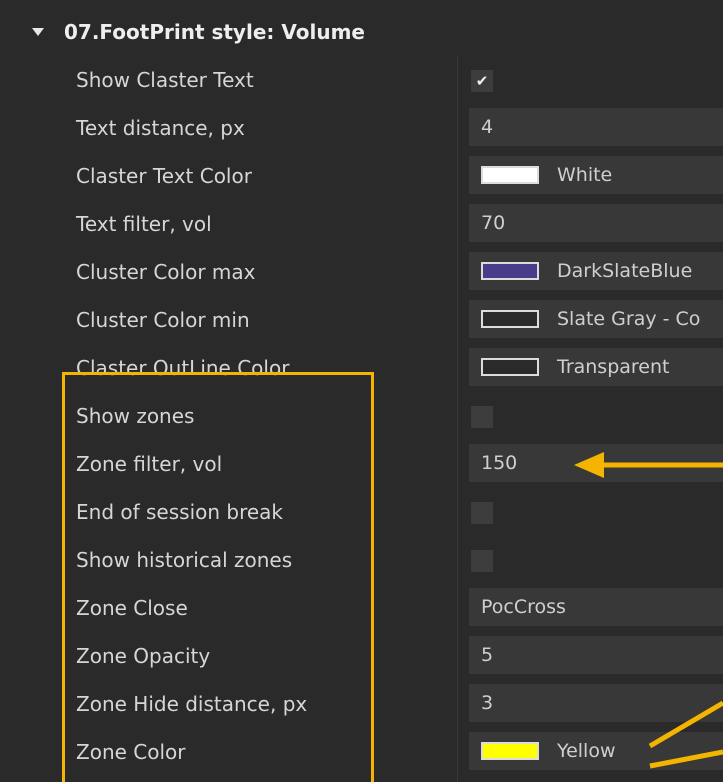 The image size is (723, 782). Describe the element at coordinates (625, 271) in the screenshot. I see `setting-value: DarkSlateBlue` at that location.